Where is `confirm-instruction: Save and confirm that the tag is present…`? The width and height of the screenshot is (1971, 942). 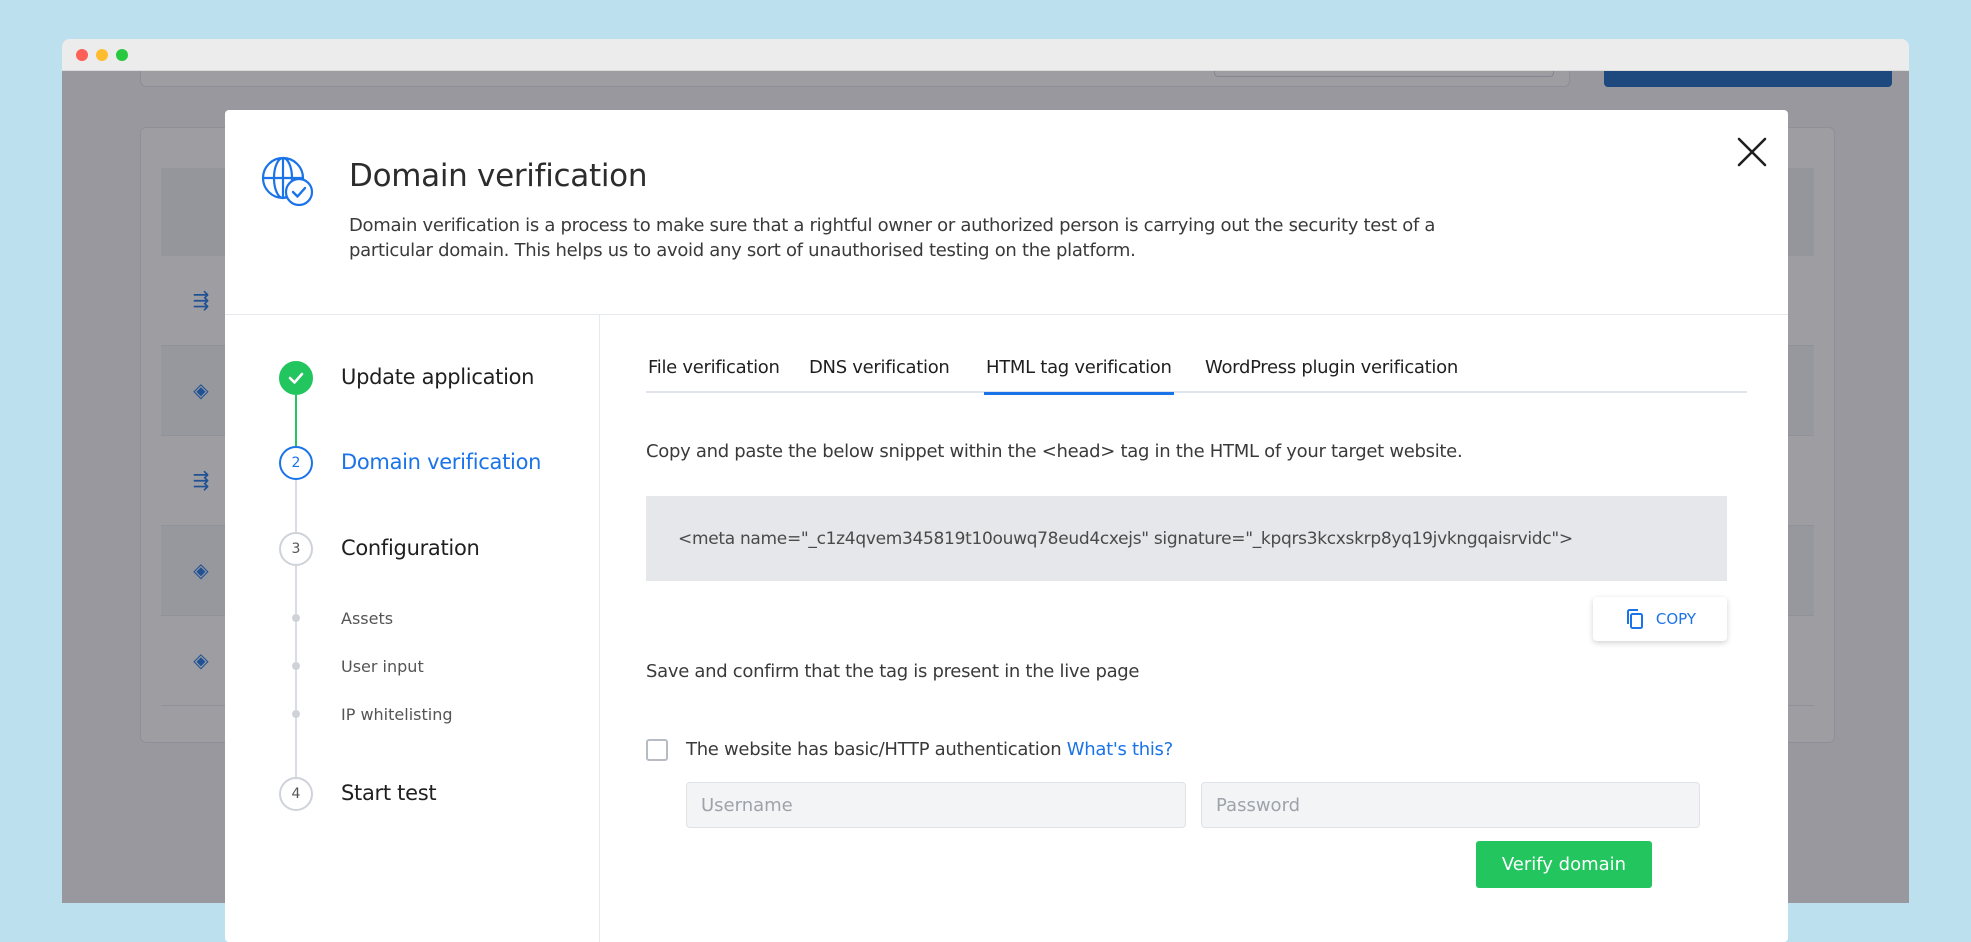
confirm-instruction: Save and confirm that the tag is present… is located at coordinates (893, 671).